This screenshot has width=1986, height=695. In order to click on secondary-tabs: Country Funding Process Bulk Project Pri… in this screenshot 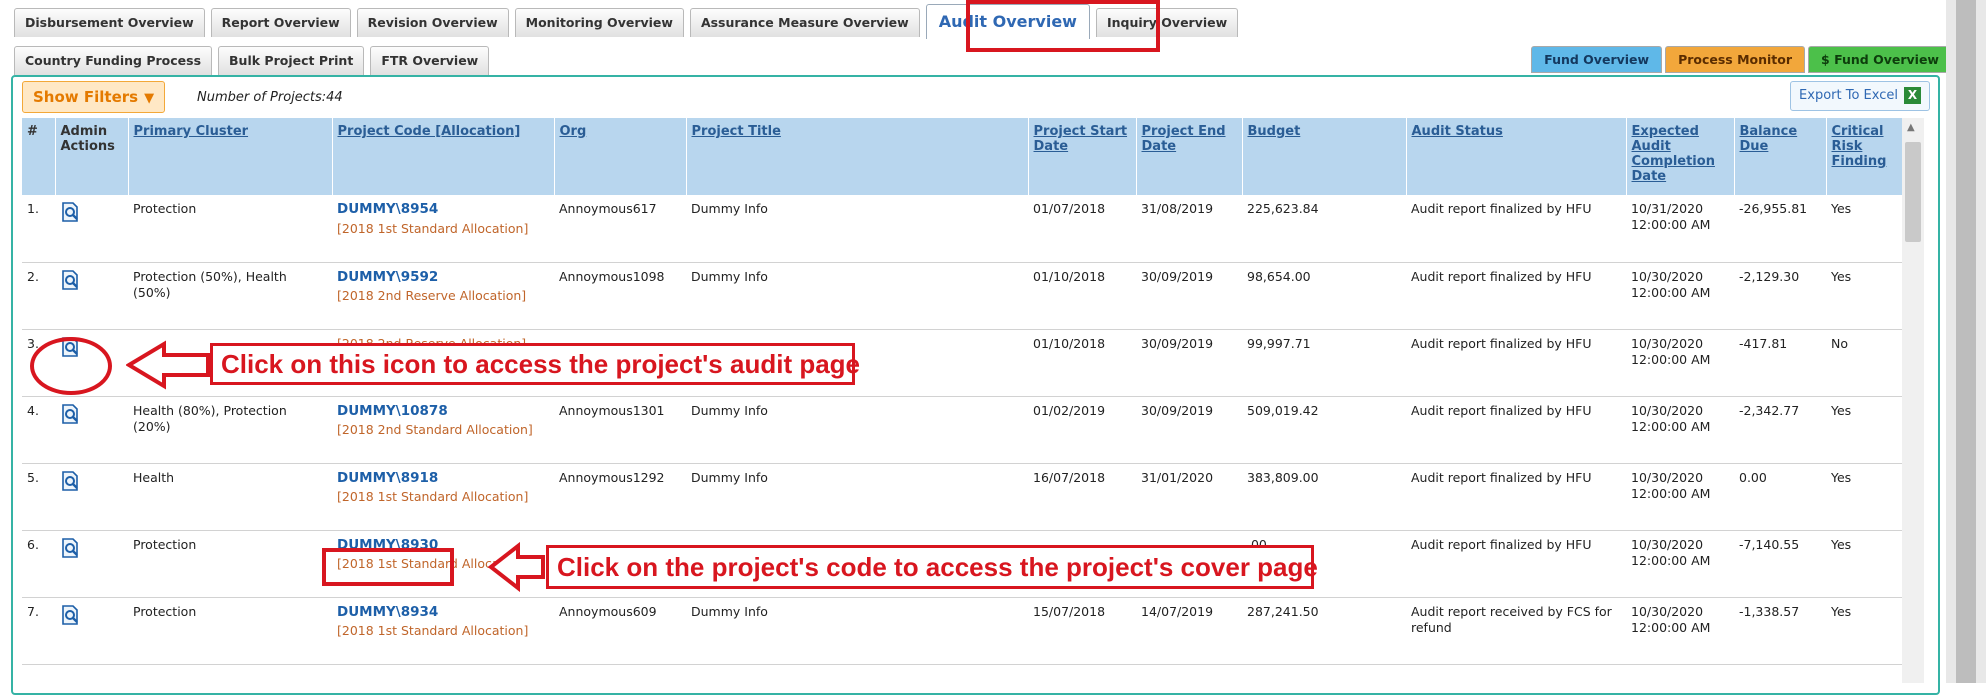, I will do `click(252, 60)`.